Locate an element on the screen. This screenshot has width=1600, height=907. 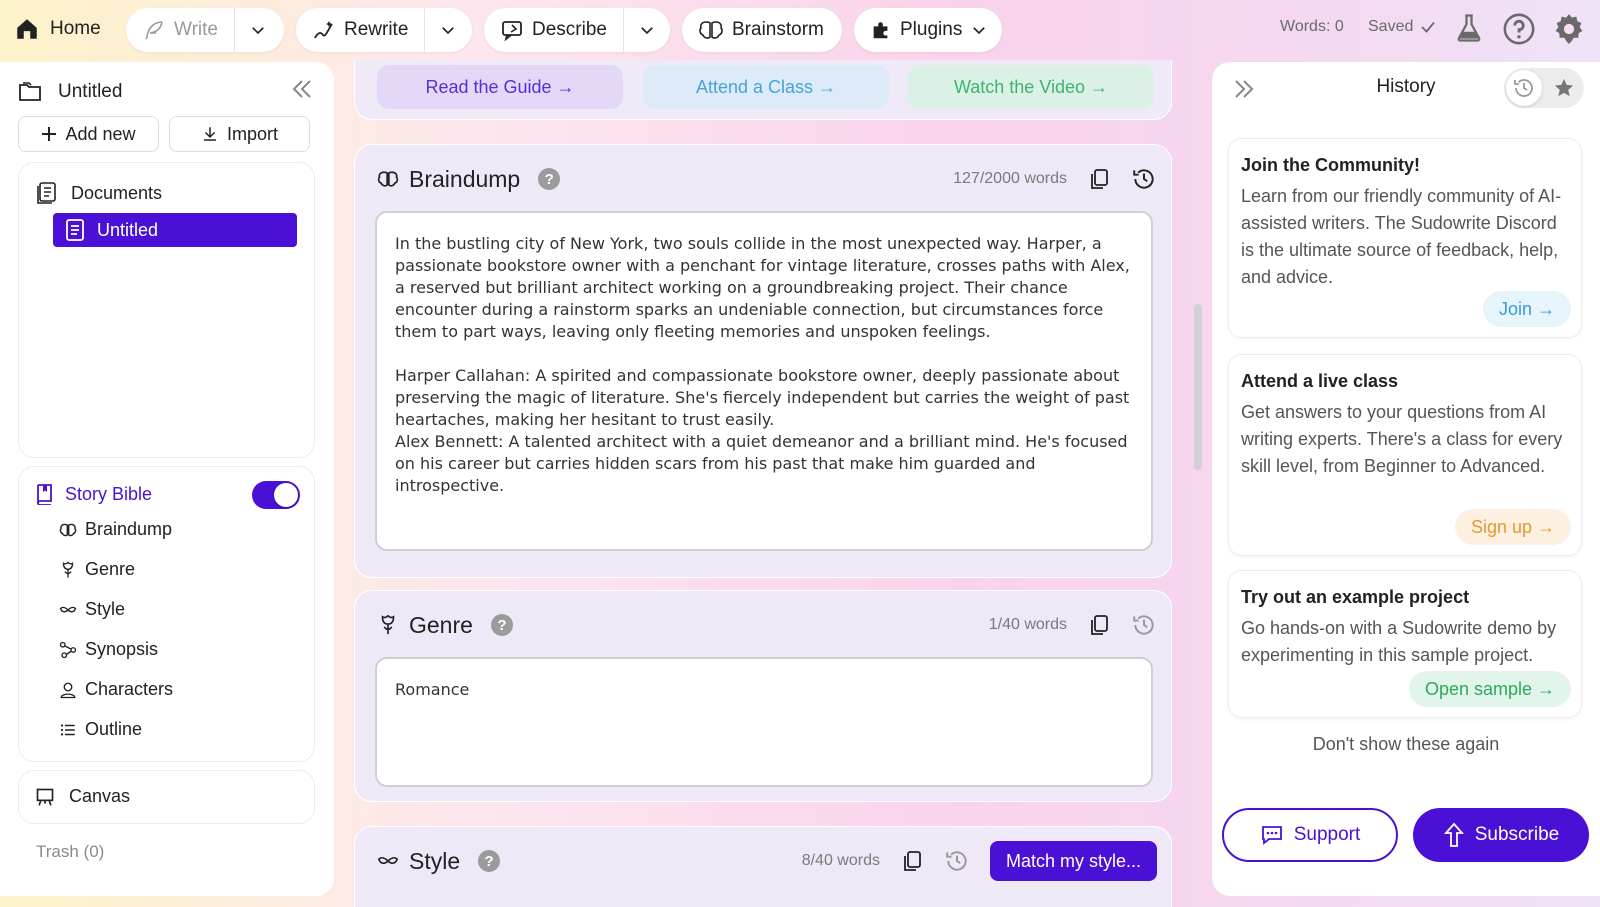
list-icon is located at coordinates (68, 730).